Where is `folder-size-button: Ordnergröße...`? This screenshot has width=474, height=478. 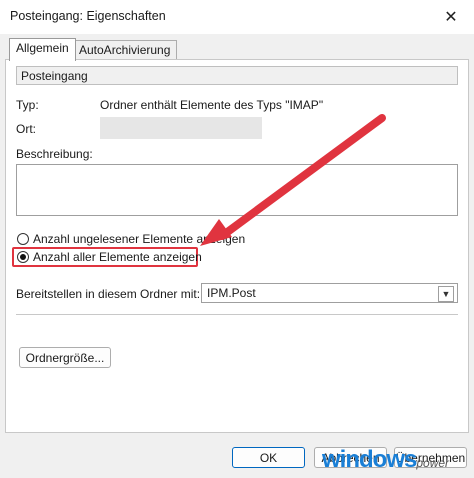
folder-size-button: Ordnergröße... is located at coordinates (65, 357).